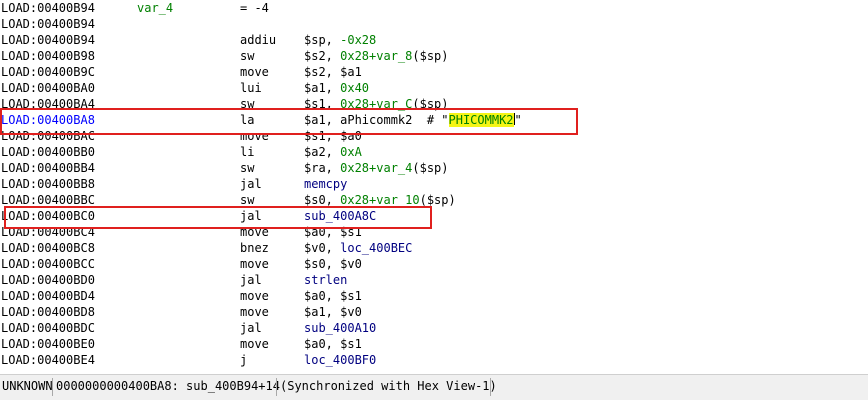  Describe the element at coordinates (430, 168) in the screenshot. I see `operand-text: ($sp)` at that location.